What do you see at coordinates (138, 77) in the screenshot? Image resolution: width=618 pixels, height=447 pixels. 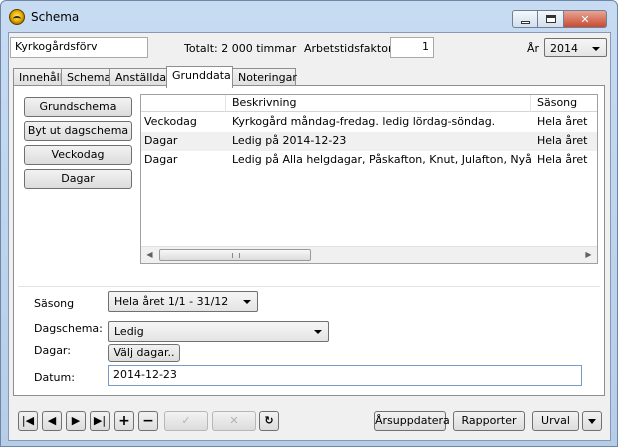 I see `tab-anstallda: Anställda` at bounding box center [138, 77].